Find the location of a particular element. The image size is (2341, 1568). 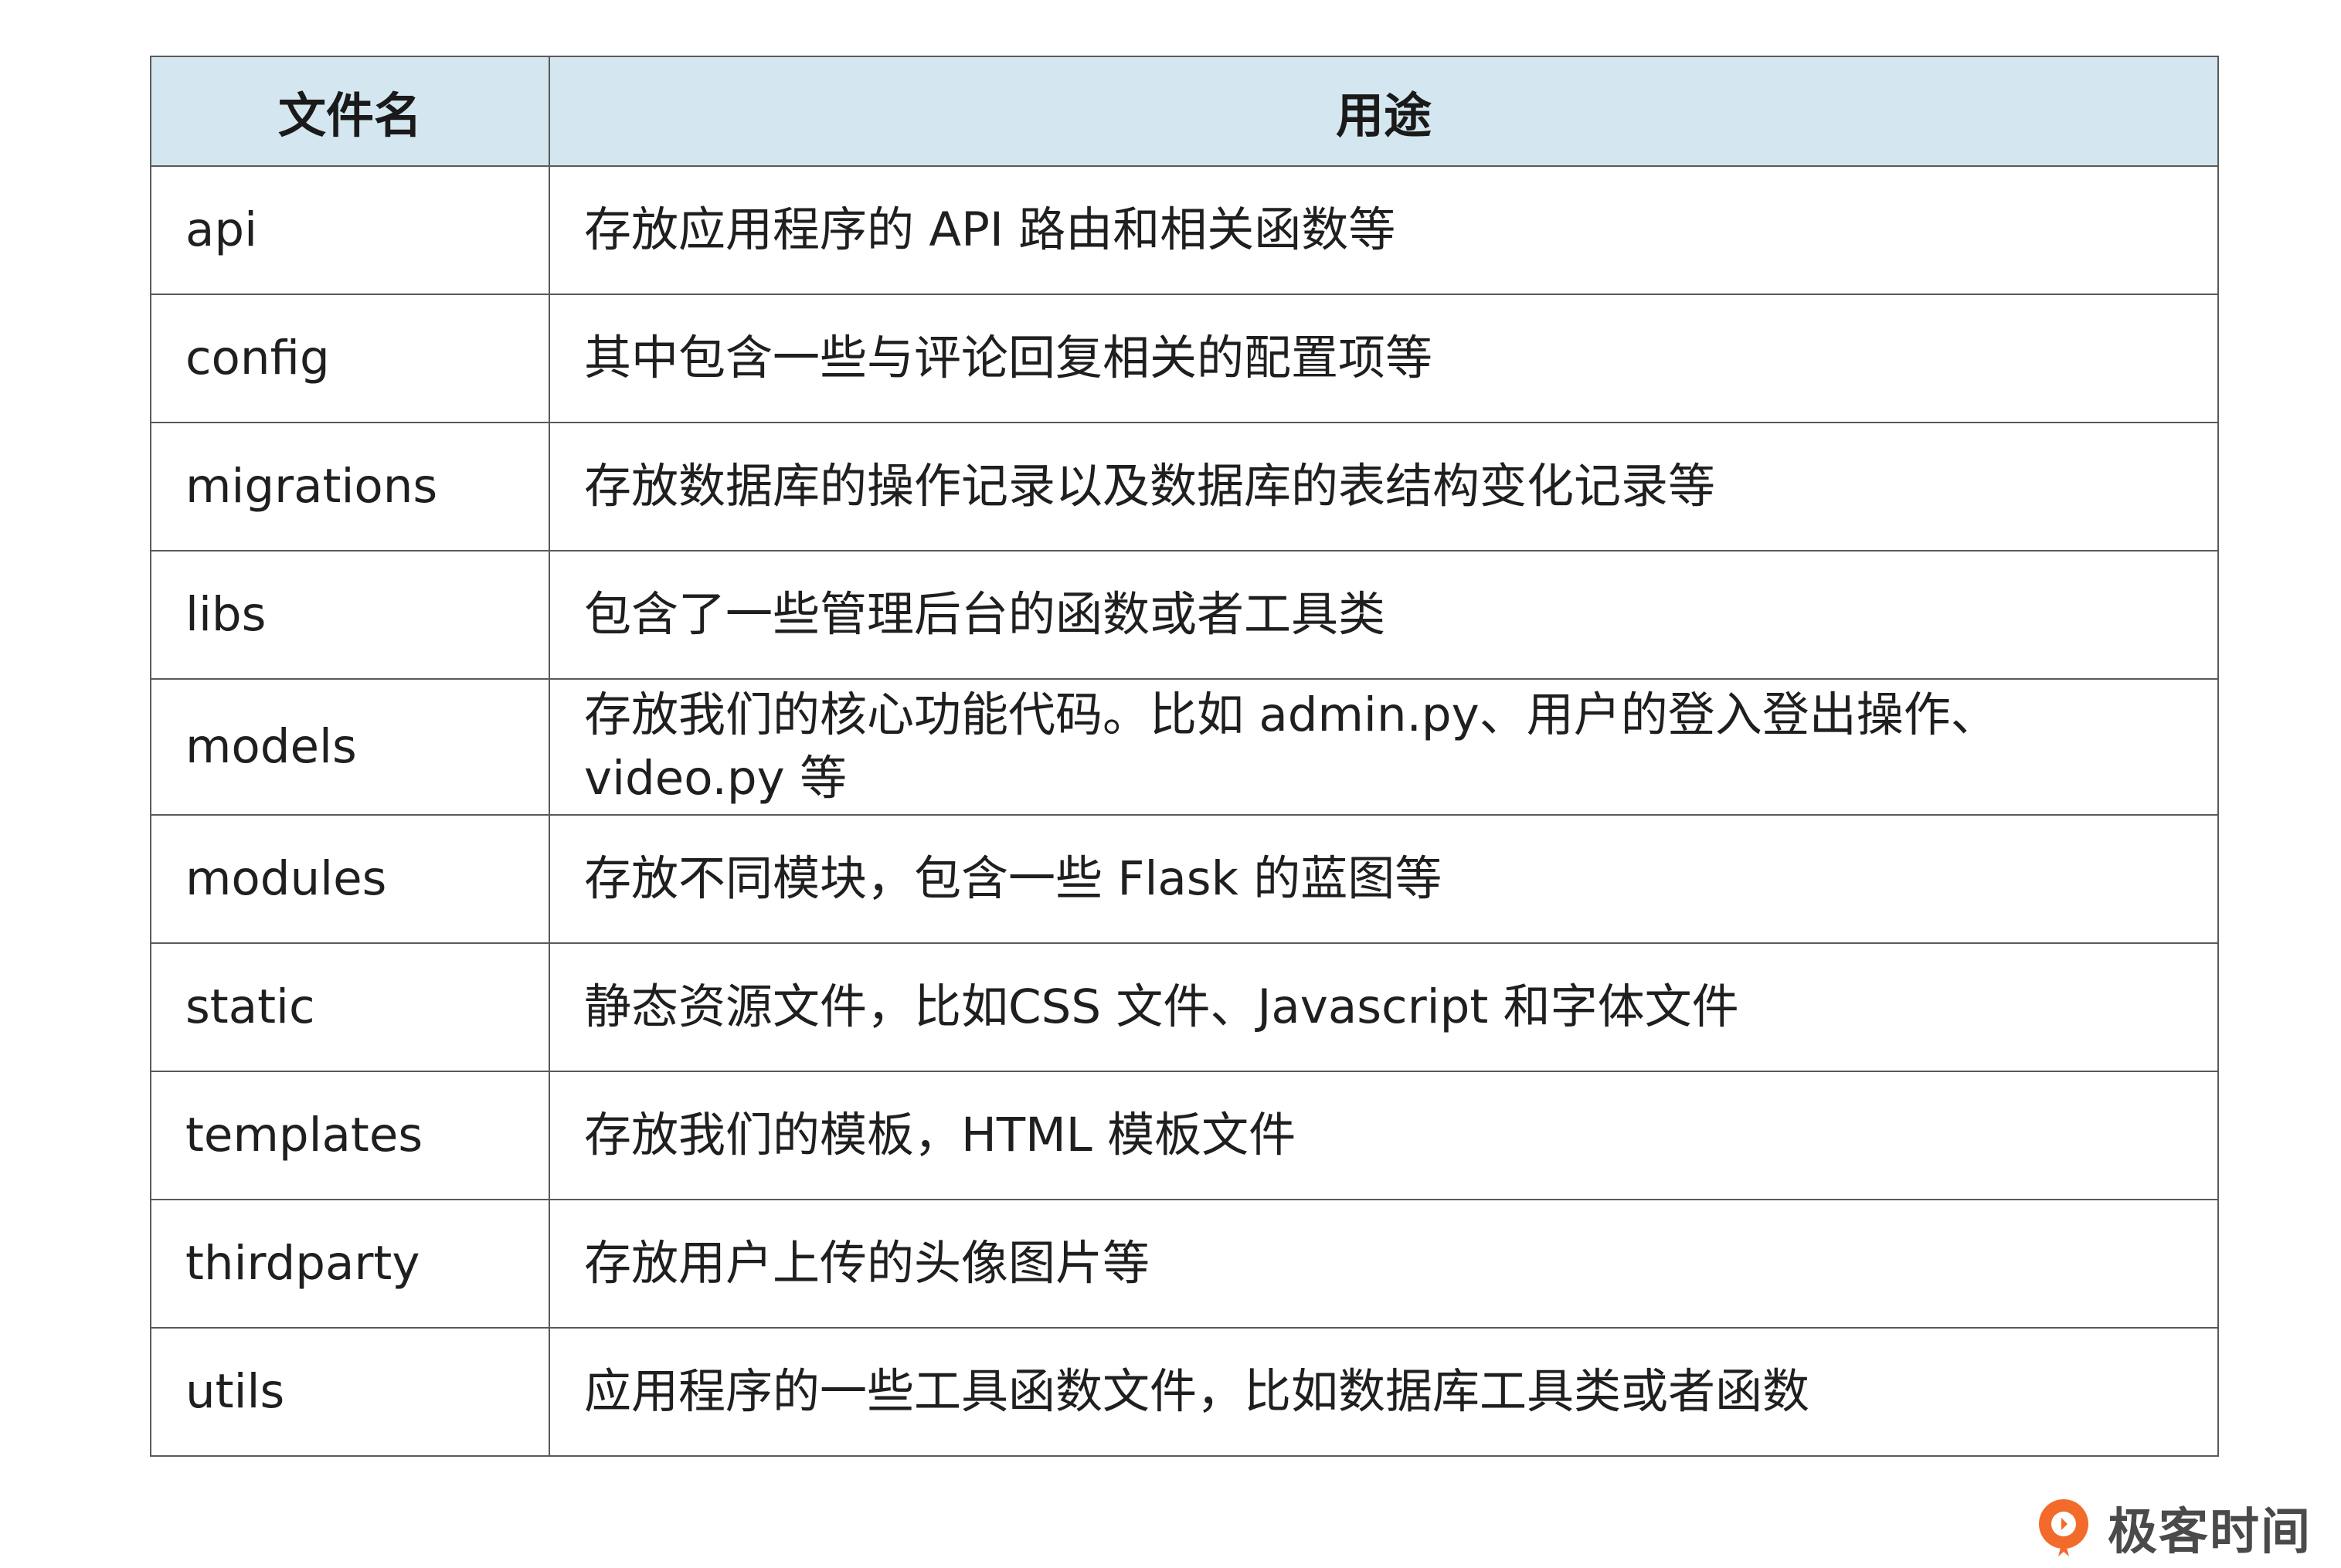

brand-watermark: 极客时间 is located at coordinates (2171, 1527).